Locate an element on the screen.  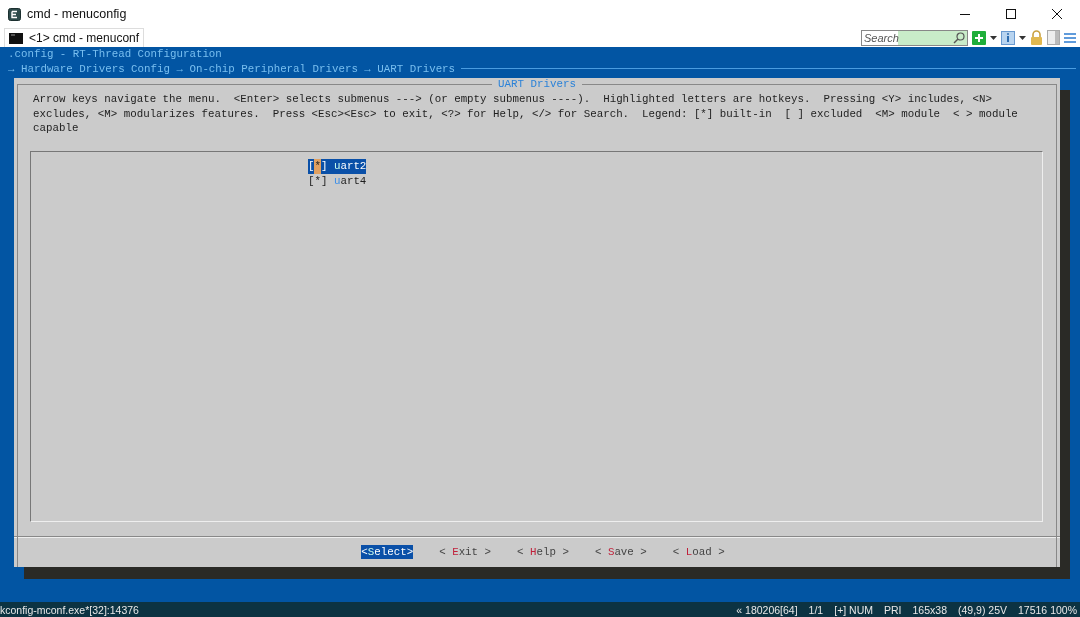
info-icon is located at coordinates (1008, 37).